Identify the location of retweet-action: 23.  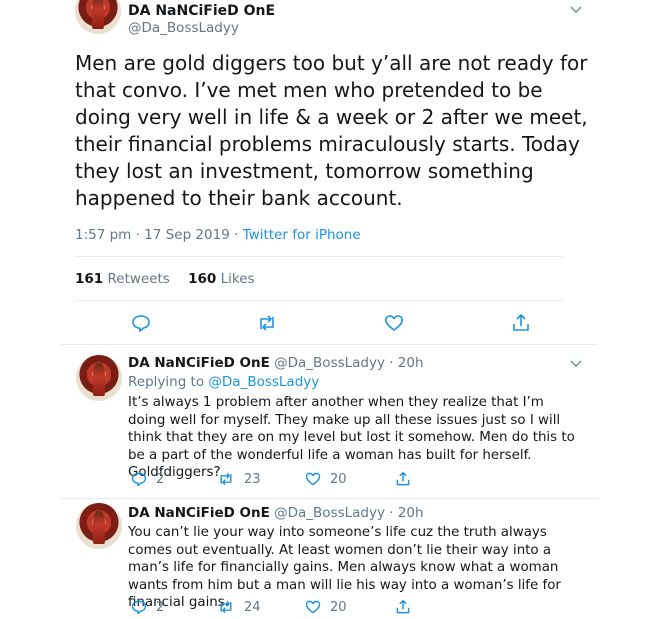
(239, 479).